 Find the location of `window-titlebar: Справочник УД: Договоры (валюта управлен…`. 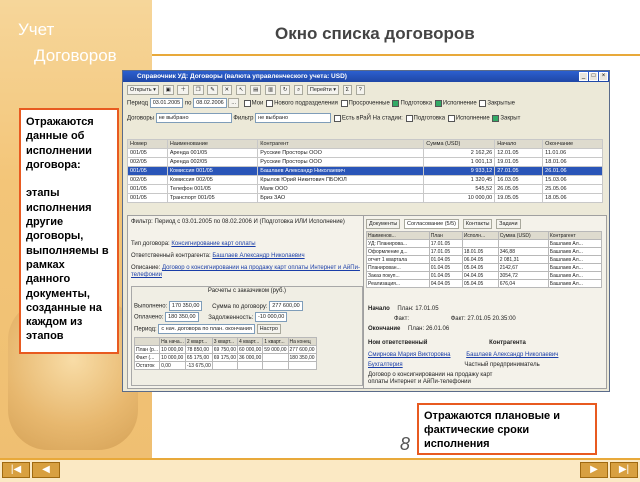

window-titlebar: Справочник УД: Договоры (валюта управлен… is located at coordinates (366, 76).